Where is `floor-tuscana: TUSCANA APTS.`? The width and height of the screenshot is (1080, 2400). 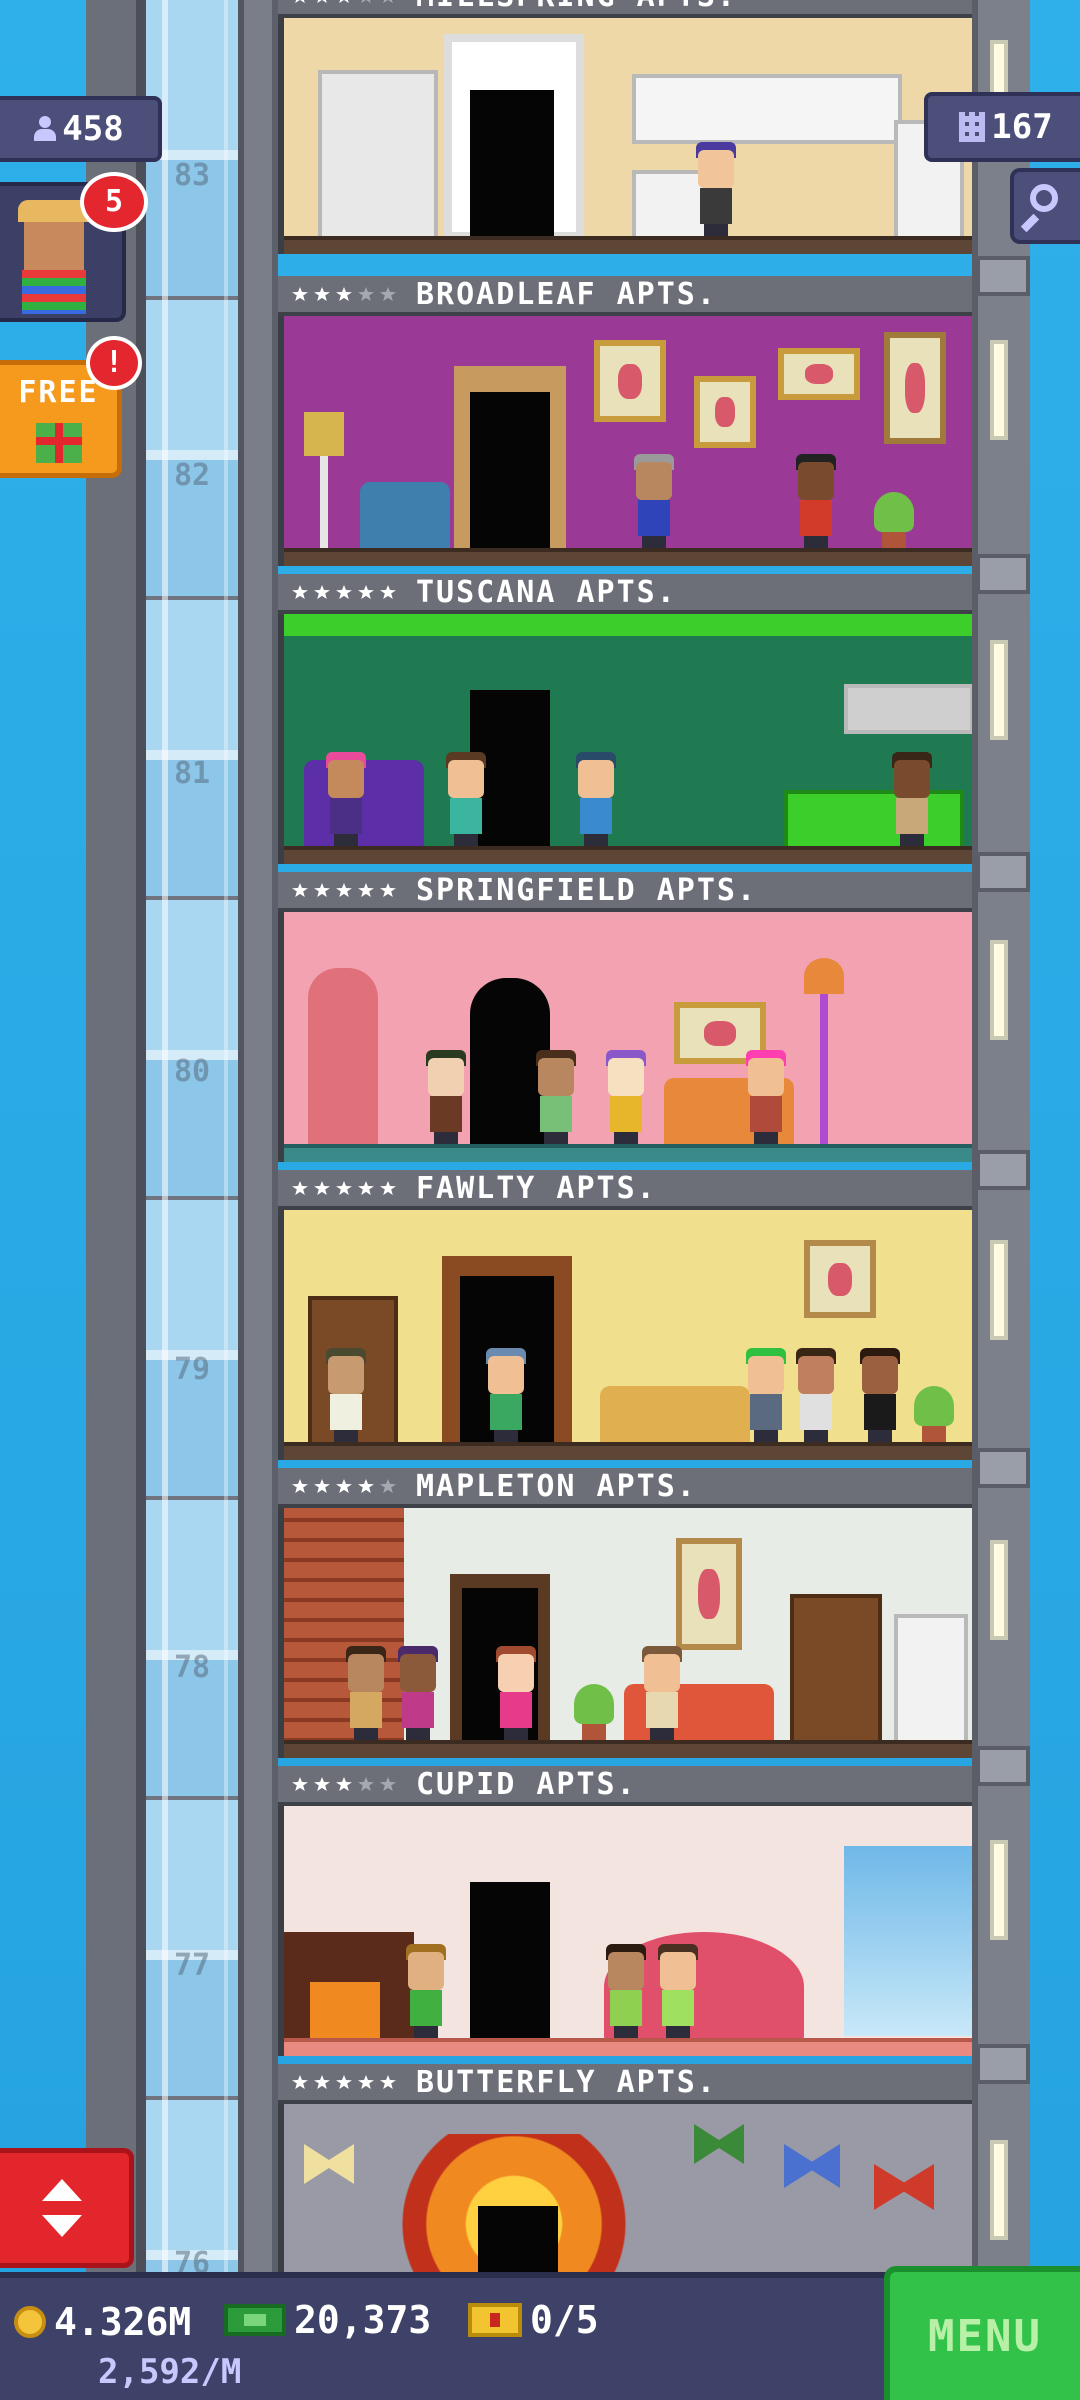 floor-tuscana: TUSCANA APTS. is located at coordinates (625, 719).